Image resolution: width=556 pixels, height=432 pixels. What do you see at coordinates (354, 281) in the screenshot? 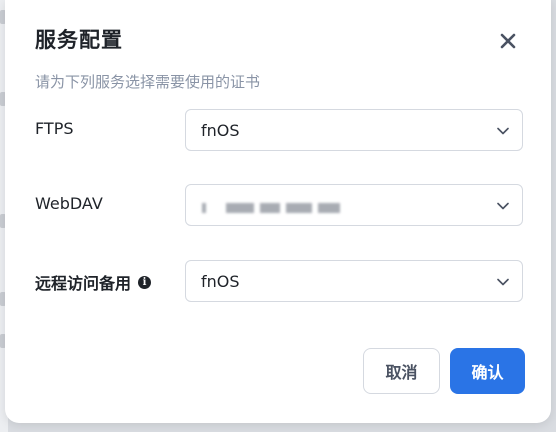
I see `remote-access-backup-certificate-select: fnOS` at bounding box center [354, 281].